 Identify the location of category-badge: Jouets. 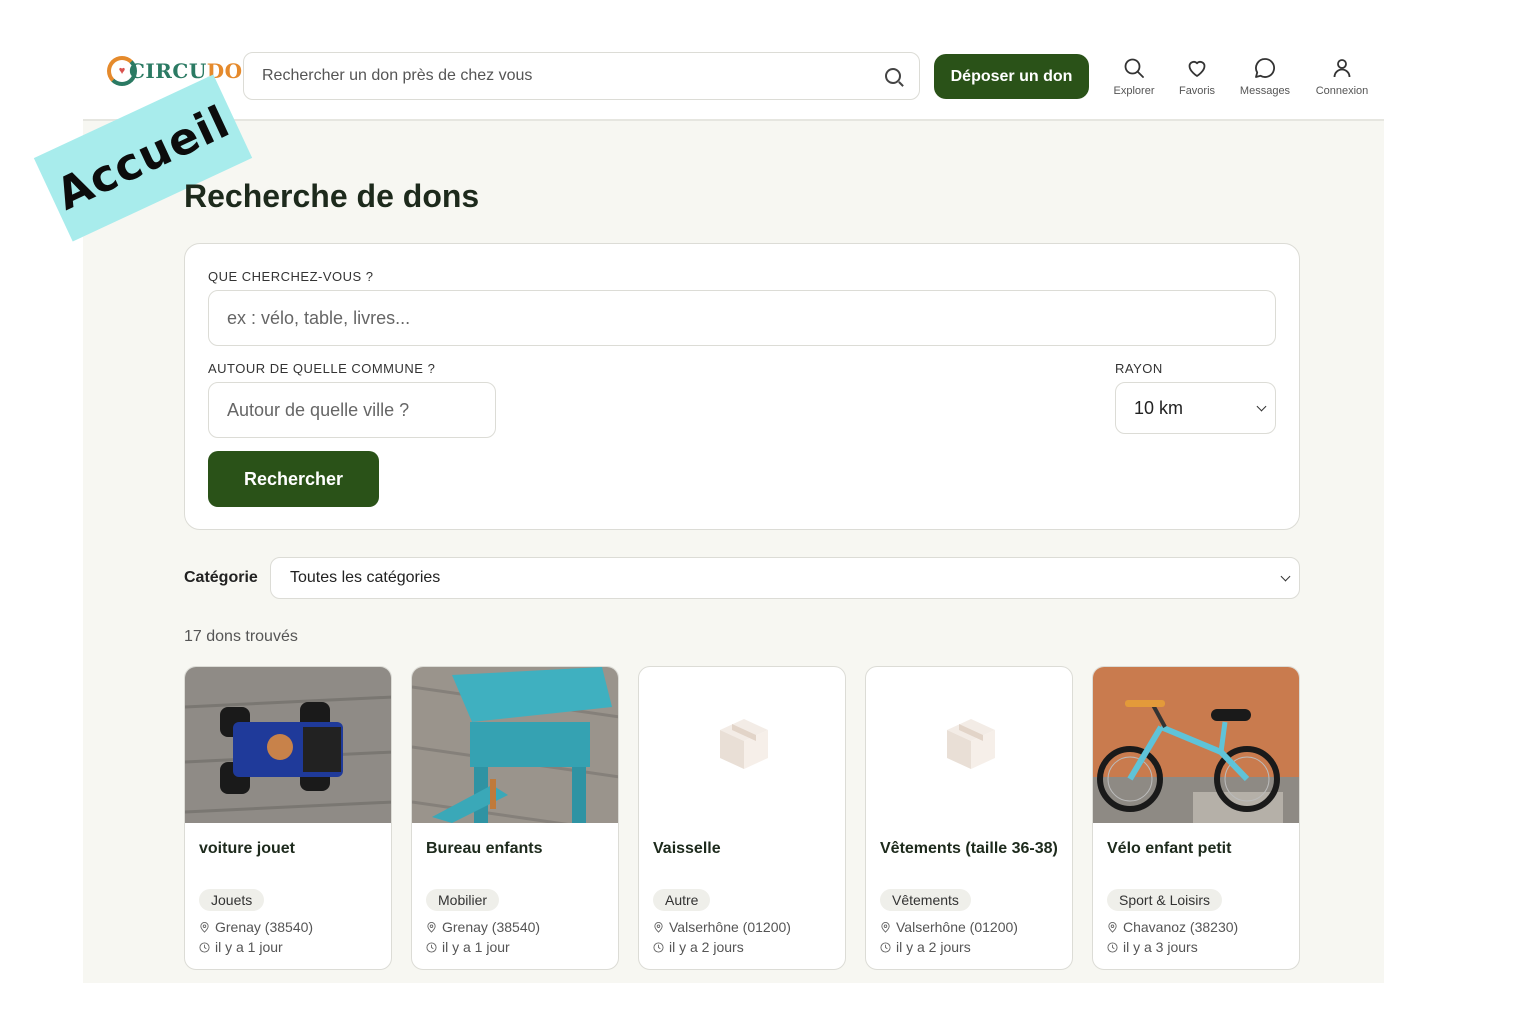
(232, 900).